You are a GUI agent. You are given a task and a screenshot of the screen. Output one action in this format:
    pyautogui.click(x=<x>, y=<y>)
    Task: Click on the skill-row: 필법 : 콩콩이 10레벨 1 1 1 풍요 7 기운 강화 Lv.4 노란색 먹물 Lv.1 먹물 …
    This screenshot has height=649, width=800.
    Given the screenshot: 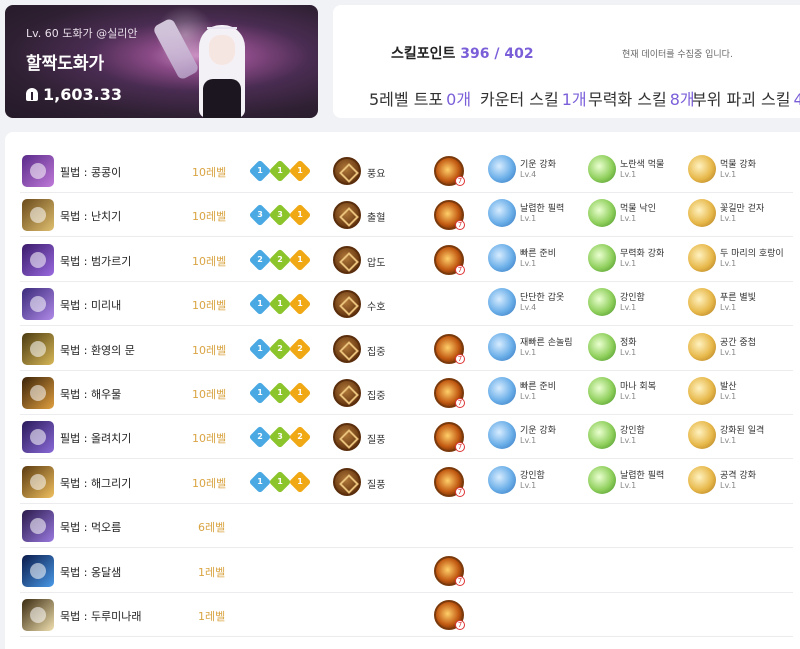 What is the action you would take?
    pyautogui.click(x=406, y=171)
    